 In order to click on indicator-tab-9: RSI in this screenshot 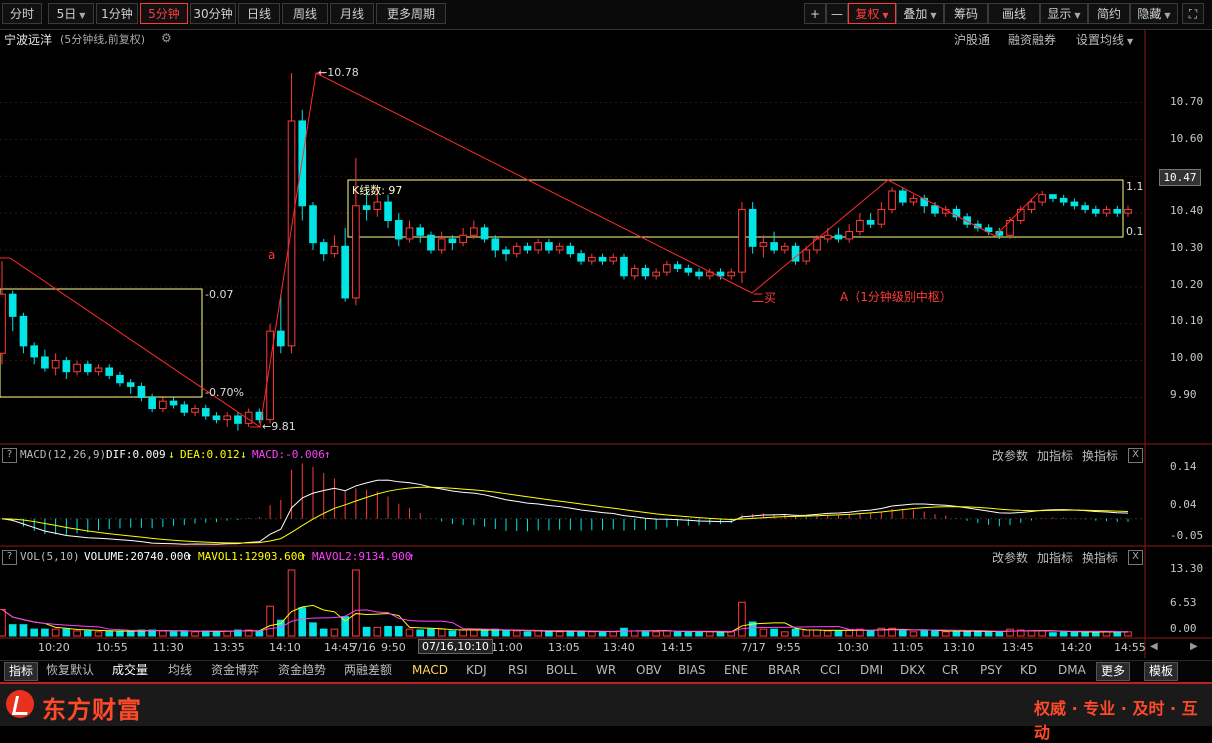, I will do `click(518, 670)`.